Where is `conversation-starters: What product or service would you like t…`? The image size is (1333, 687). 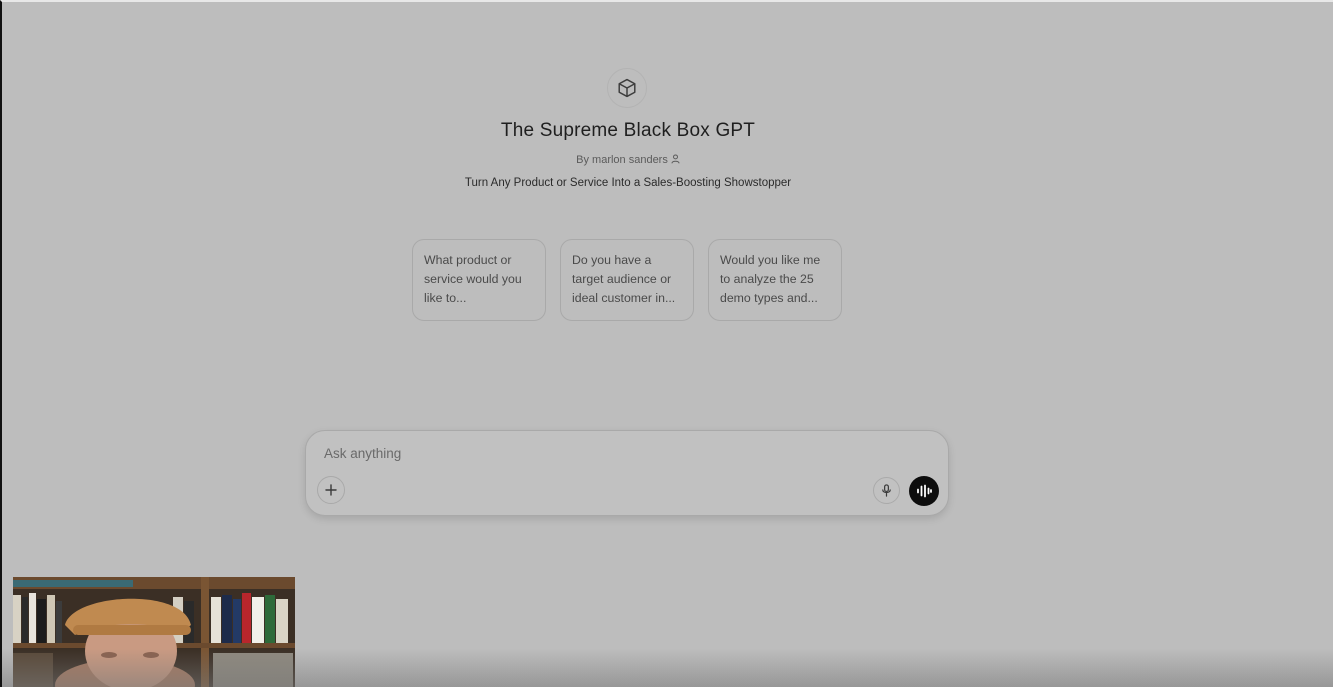
conversation-starters: What product or service would you like t… is located at coordinates (627, 280).